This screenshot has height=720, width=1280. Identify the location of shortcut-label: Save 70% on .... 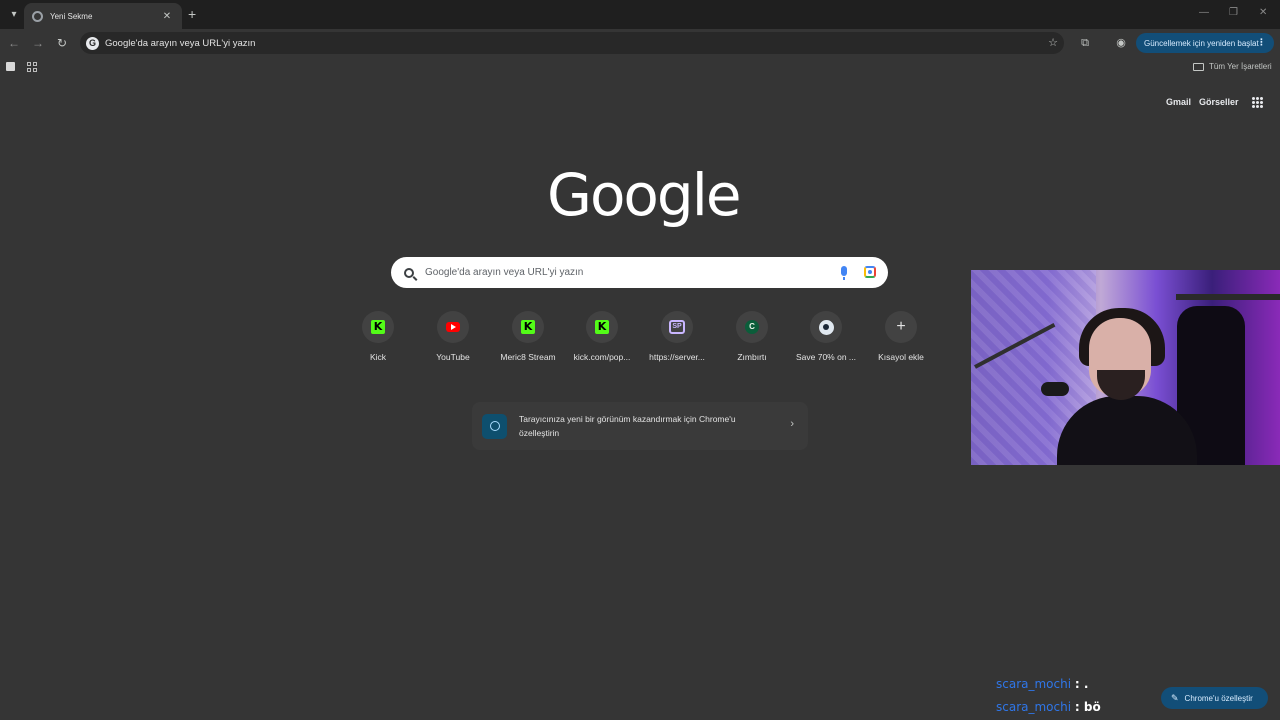
(825, 357).